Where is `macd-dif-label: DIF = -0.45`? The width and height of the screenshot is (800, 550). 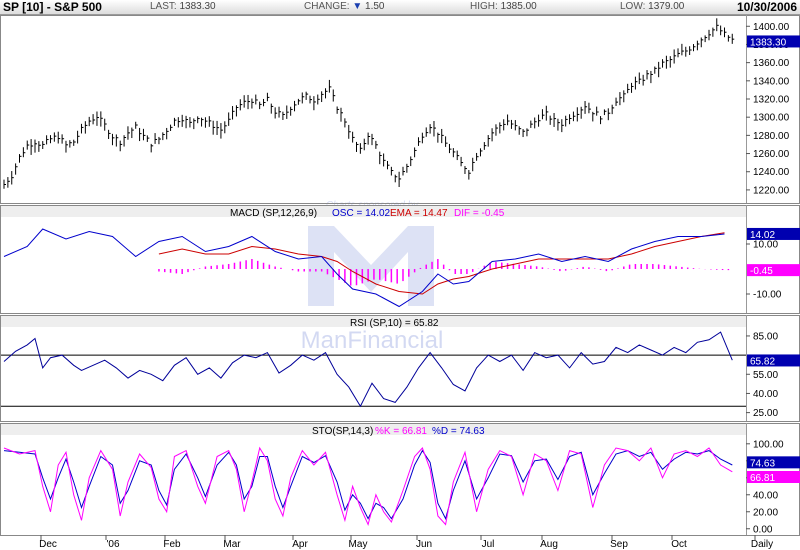 macd-dif-label: DIF = -0.45 is located at coordinates (479, 213).